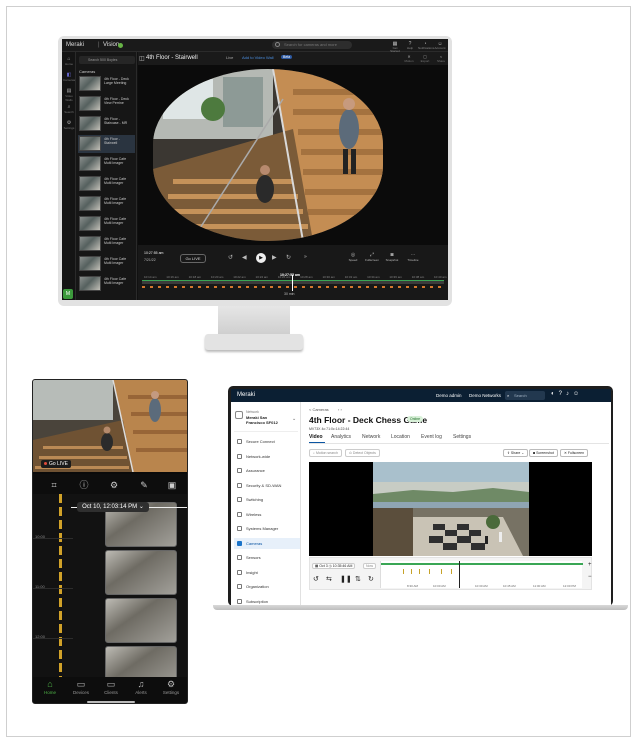 The image size is (637, 743). I want to click on breadcrumb: < Cameras, so click(319, 409).